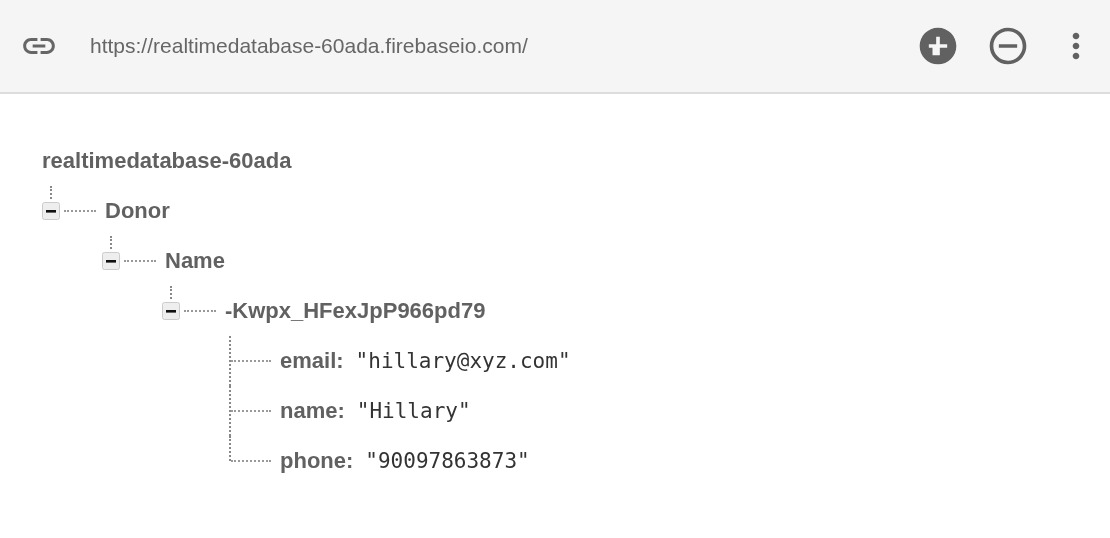 The image size is (1110, 538). I want to click on field-value: "90097863873", so click(447, 461).